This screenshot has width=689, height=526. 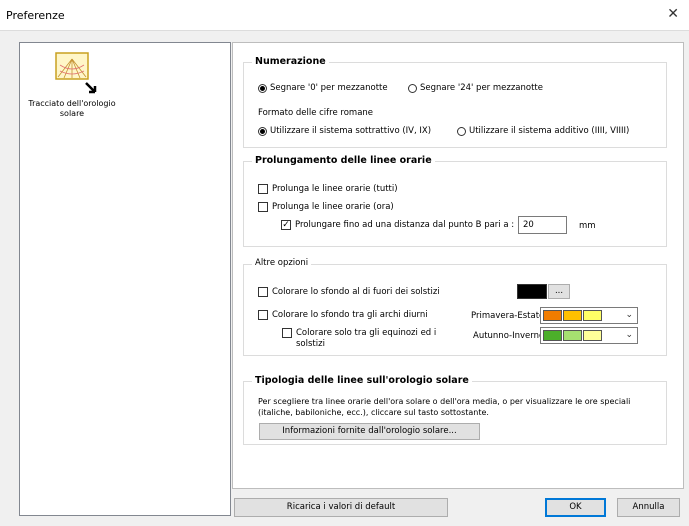 I want to click on check-prolunga-tutti: Prolunga le linee orarie (tutti), so click(x=328, y=189).